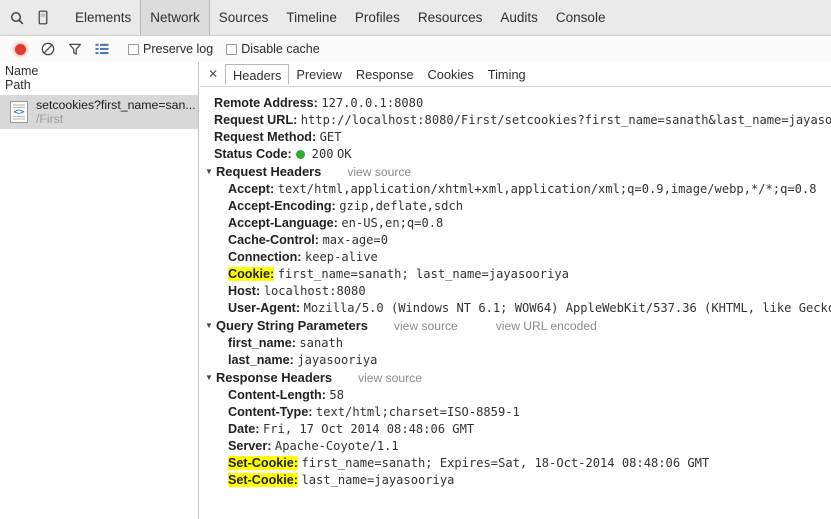  Describe the element at coordinates (392, 223) in the screenshot. I see `accept-language-value: en-US,en;q=0.8` at that location.